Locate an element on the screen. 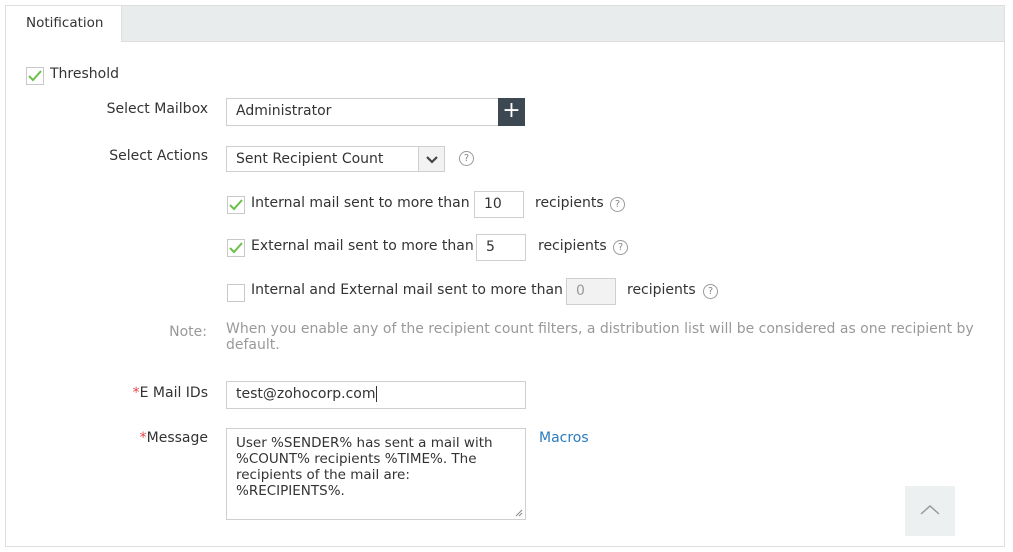  add-mailbox-button: + is located at coordinates (511, 112).